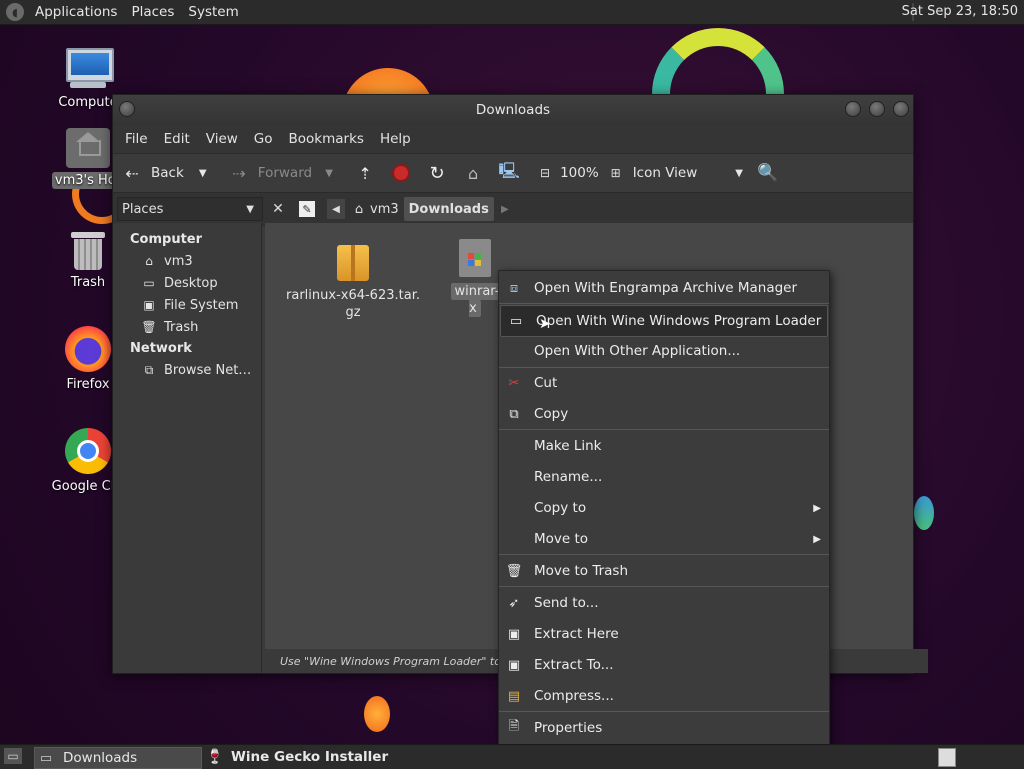  I want to click on extract-icon: ▣, so click(514, 665).